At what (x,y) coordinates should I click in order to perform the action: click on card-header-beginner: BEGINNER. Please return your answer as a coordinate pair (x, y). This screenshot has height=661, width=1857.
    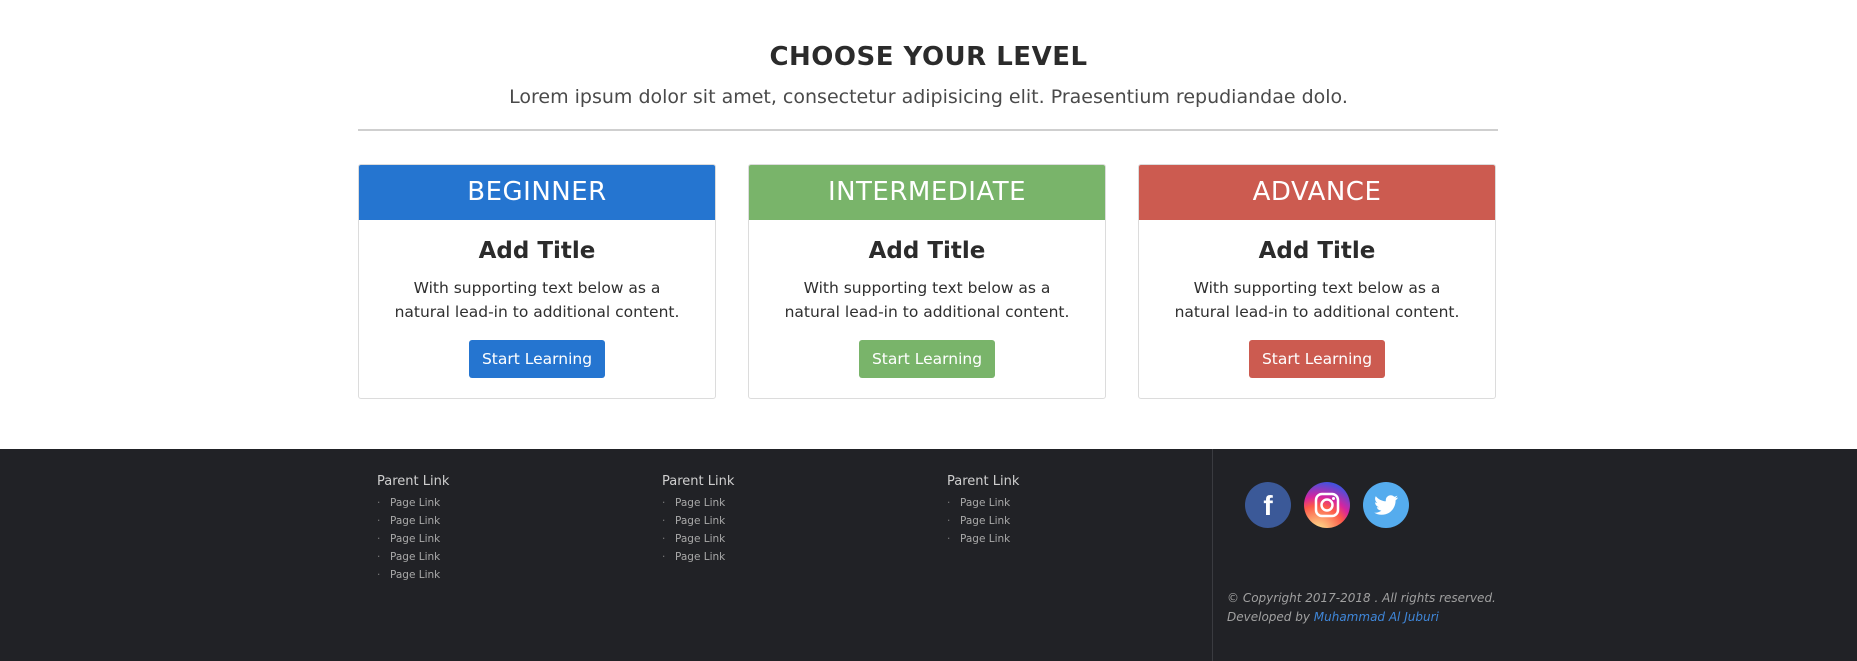
    Looking at the image, I should click on (537, 192).